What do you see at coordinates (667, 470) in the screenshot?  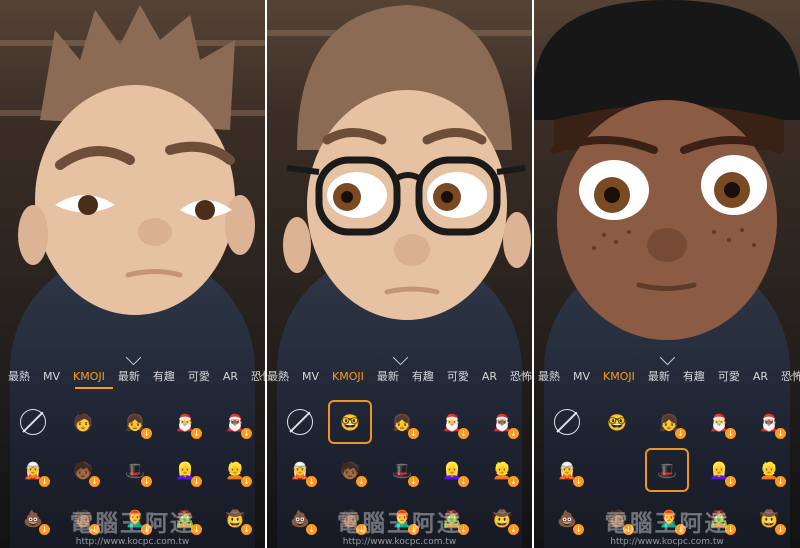 I see `black-hat-icon: 🎩` at bounding box center [667, 470].